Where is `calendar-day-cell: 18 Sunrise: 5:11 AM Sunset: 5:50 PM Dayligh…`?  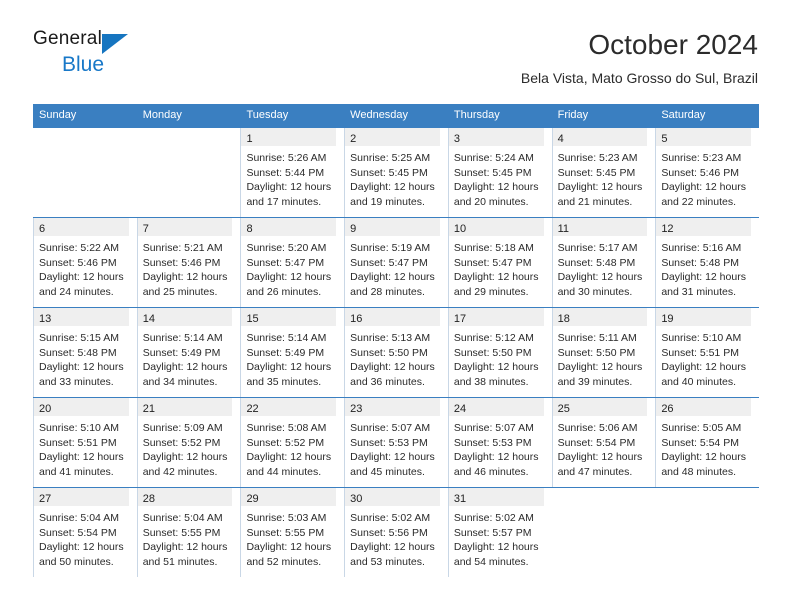 calendar-day-cell: 18 Sunrise: 5:11 AM Sunset: 5:50 PM Dayligh… is located at coordinates (603, 352).